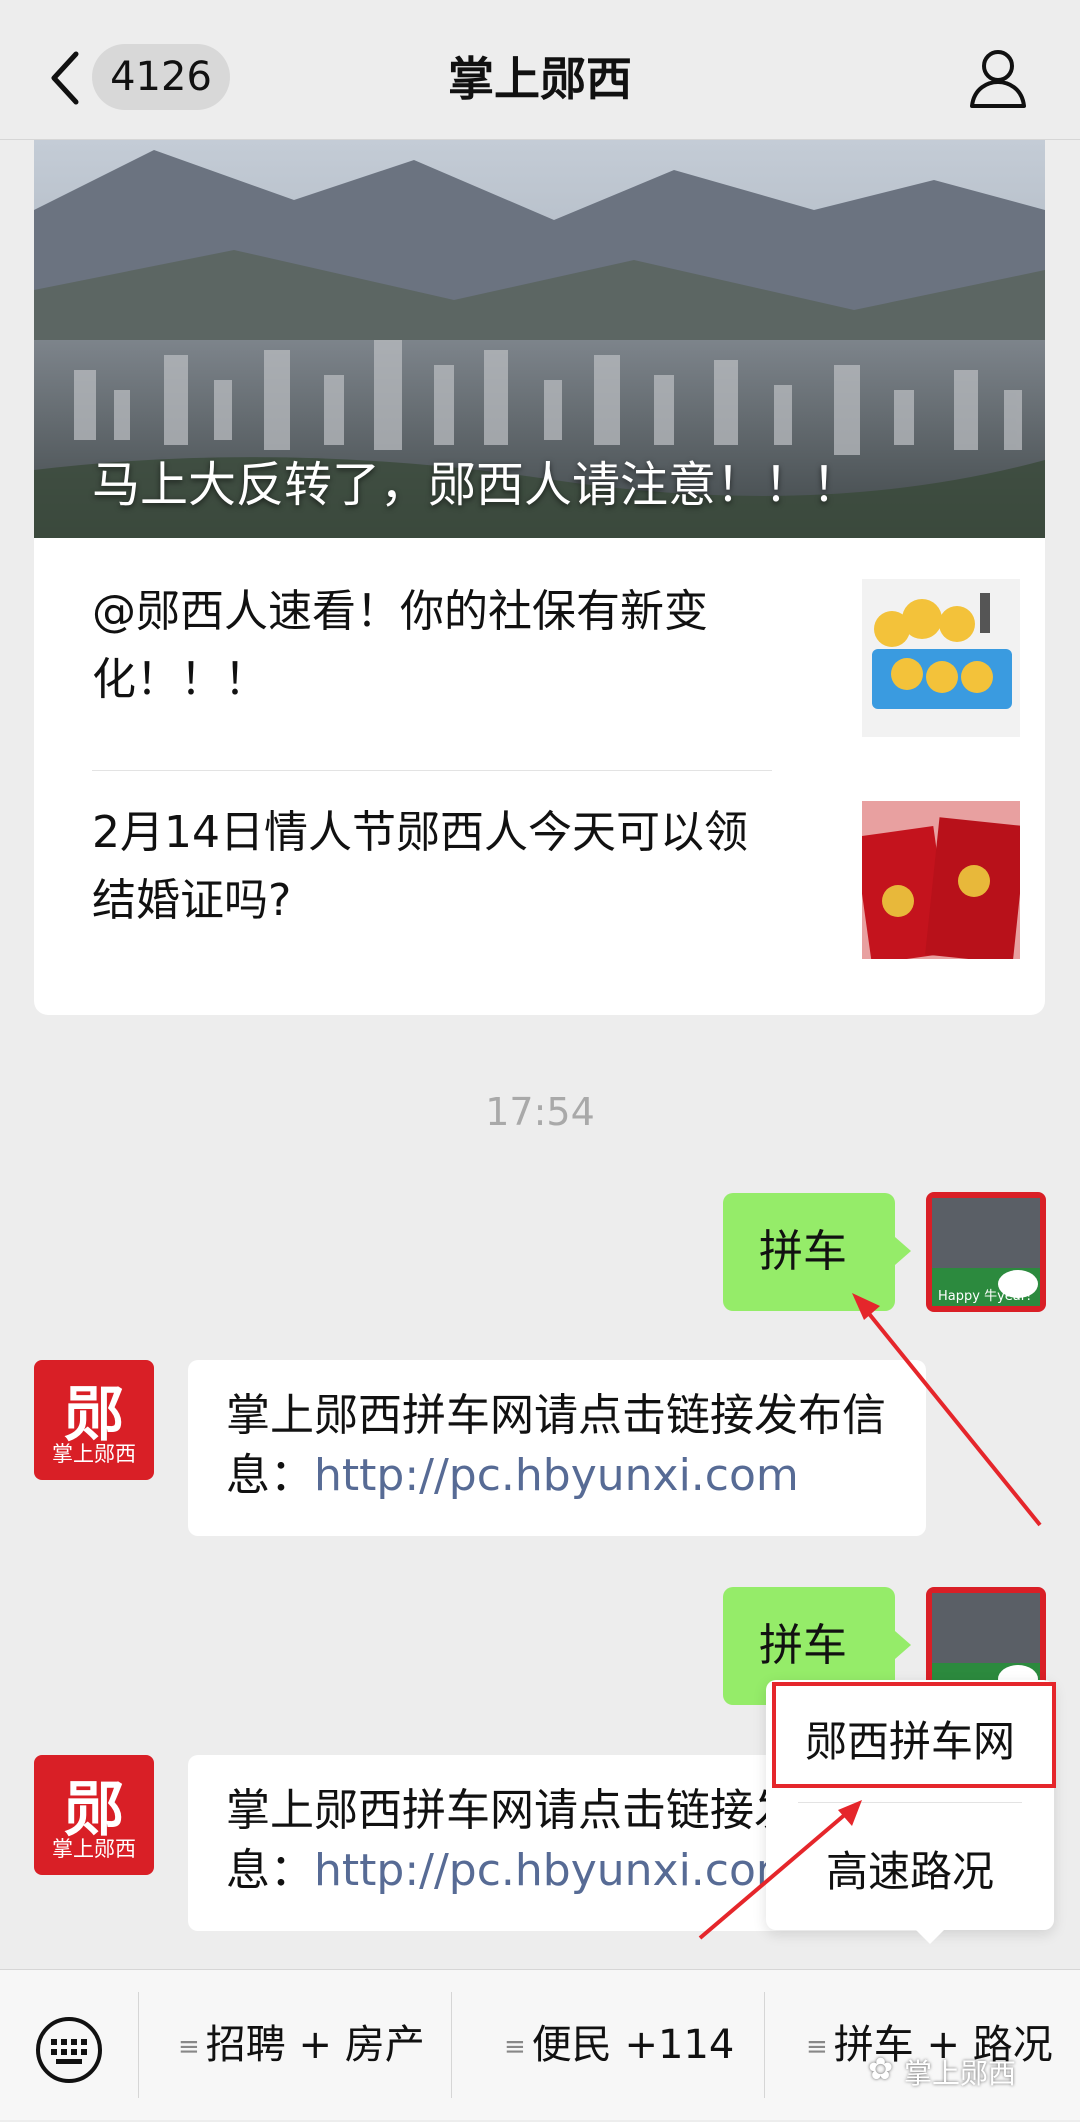 This screenshot has height=2122, width=1080. Describe the element at coordinates (420, 866) in the screenshot. I see `article-title: 2月14日情人节郧西人今天可以领结婚证吗?` at that location.